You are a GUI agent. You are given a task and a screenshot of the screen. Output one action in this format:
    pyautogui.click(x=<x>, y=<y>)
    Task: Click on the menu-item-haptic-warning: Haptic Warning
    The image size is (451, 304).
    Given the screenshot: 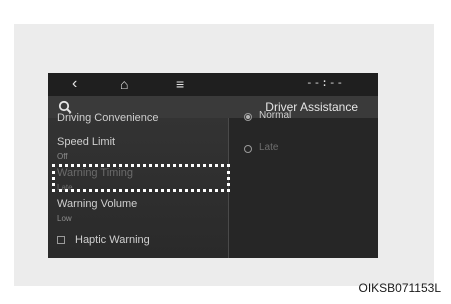 What is the action you would take?
    pyautogui.click(x=112, y=240)
    